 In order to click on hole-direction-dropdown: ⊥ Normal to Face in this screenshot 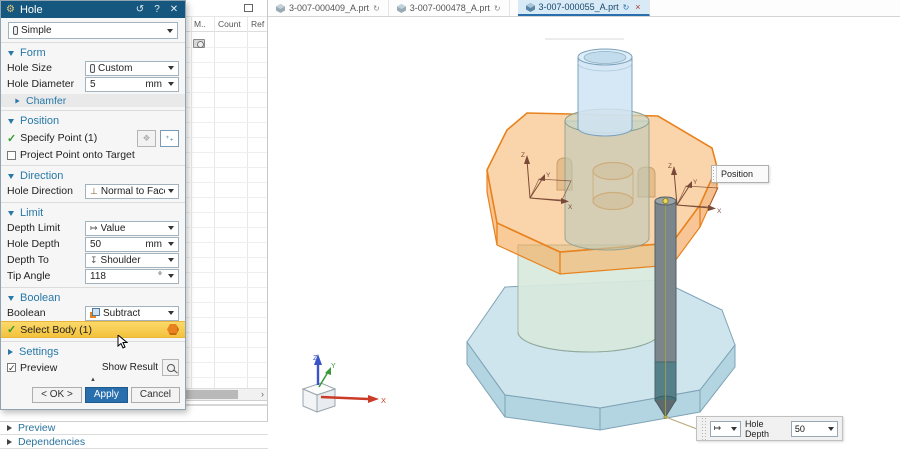, I will do `click(132, 191)`.